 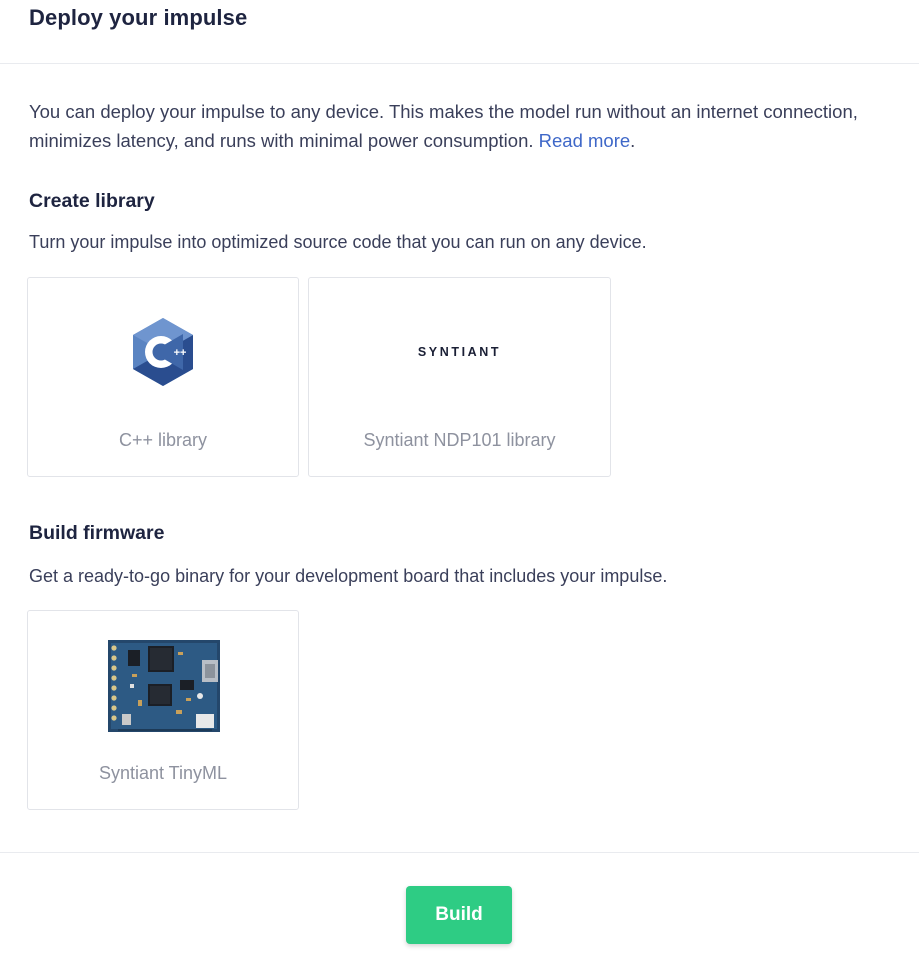 What do you see at coordinates (459, 352) in the screenshot?
I see `syntiant-logo: SYNTIANT` at bounding box center [459, 352].